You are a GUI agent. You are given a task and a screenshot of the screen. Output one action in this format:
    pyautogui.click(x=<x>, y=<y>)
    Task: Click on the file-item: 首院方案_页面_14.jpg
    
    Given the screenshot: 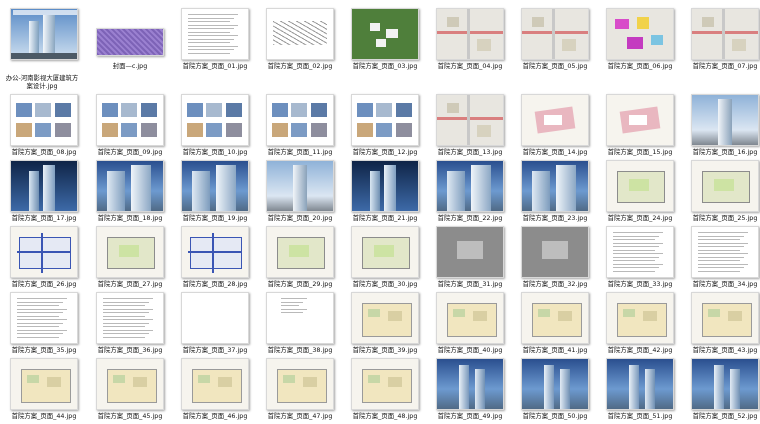 What is the action you would take?
    pyautogui.click(x=553, y=127)
    